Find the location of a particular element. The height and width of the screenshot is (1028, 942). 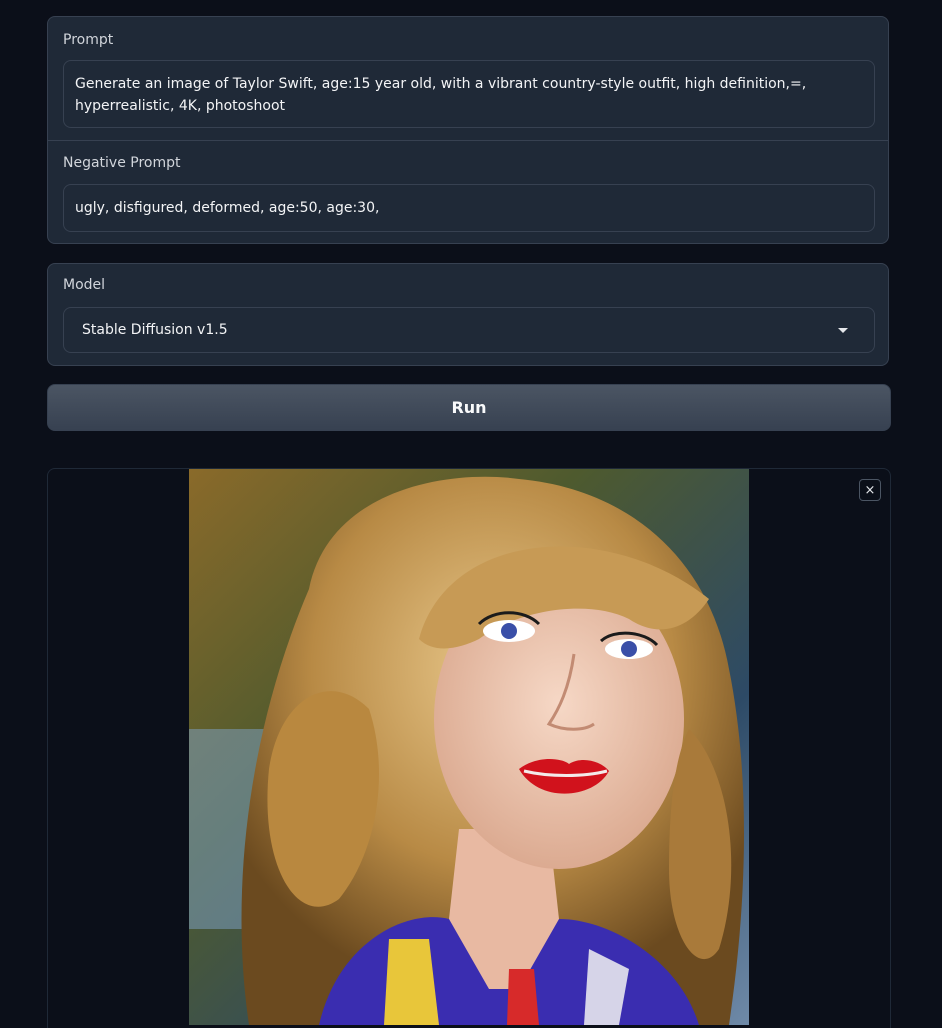

prompt-label: Prompt is located at coordinates (88, 40).